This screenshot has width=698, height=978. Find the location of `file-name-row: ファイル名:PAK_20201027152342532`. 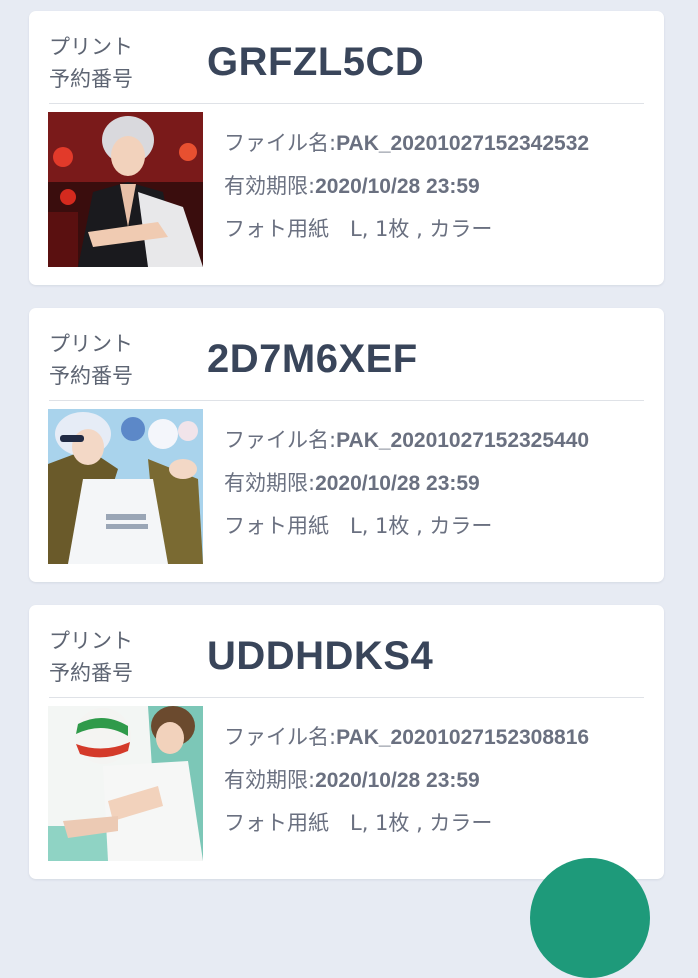

file-name-row: ファイル名:PAK_20201027152342532 is located at coordinates (406, 143).